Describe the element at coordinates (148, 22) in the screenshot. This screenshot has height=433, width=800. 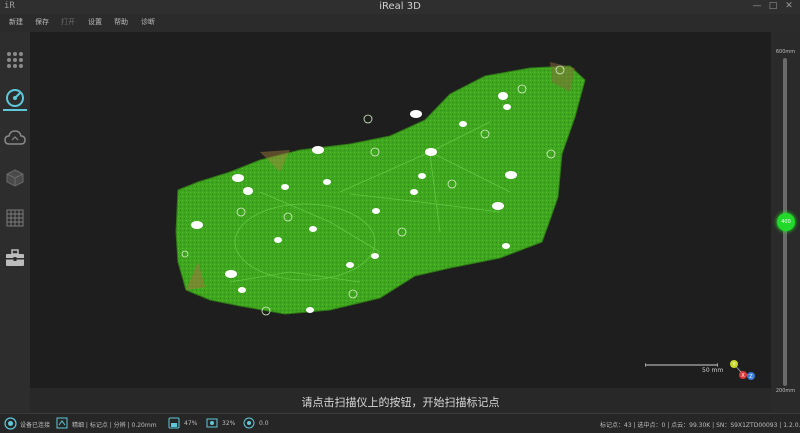
I see `menu-diagnose: 诊断` at that location.